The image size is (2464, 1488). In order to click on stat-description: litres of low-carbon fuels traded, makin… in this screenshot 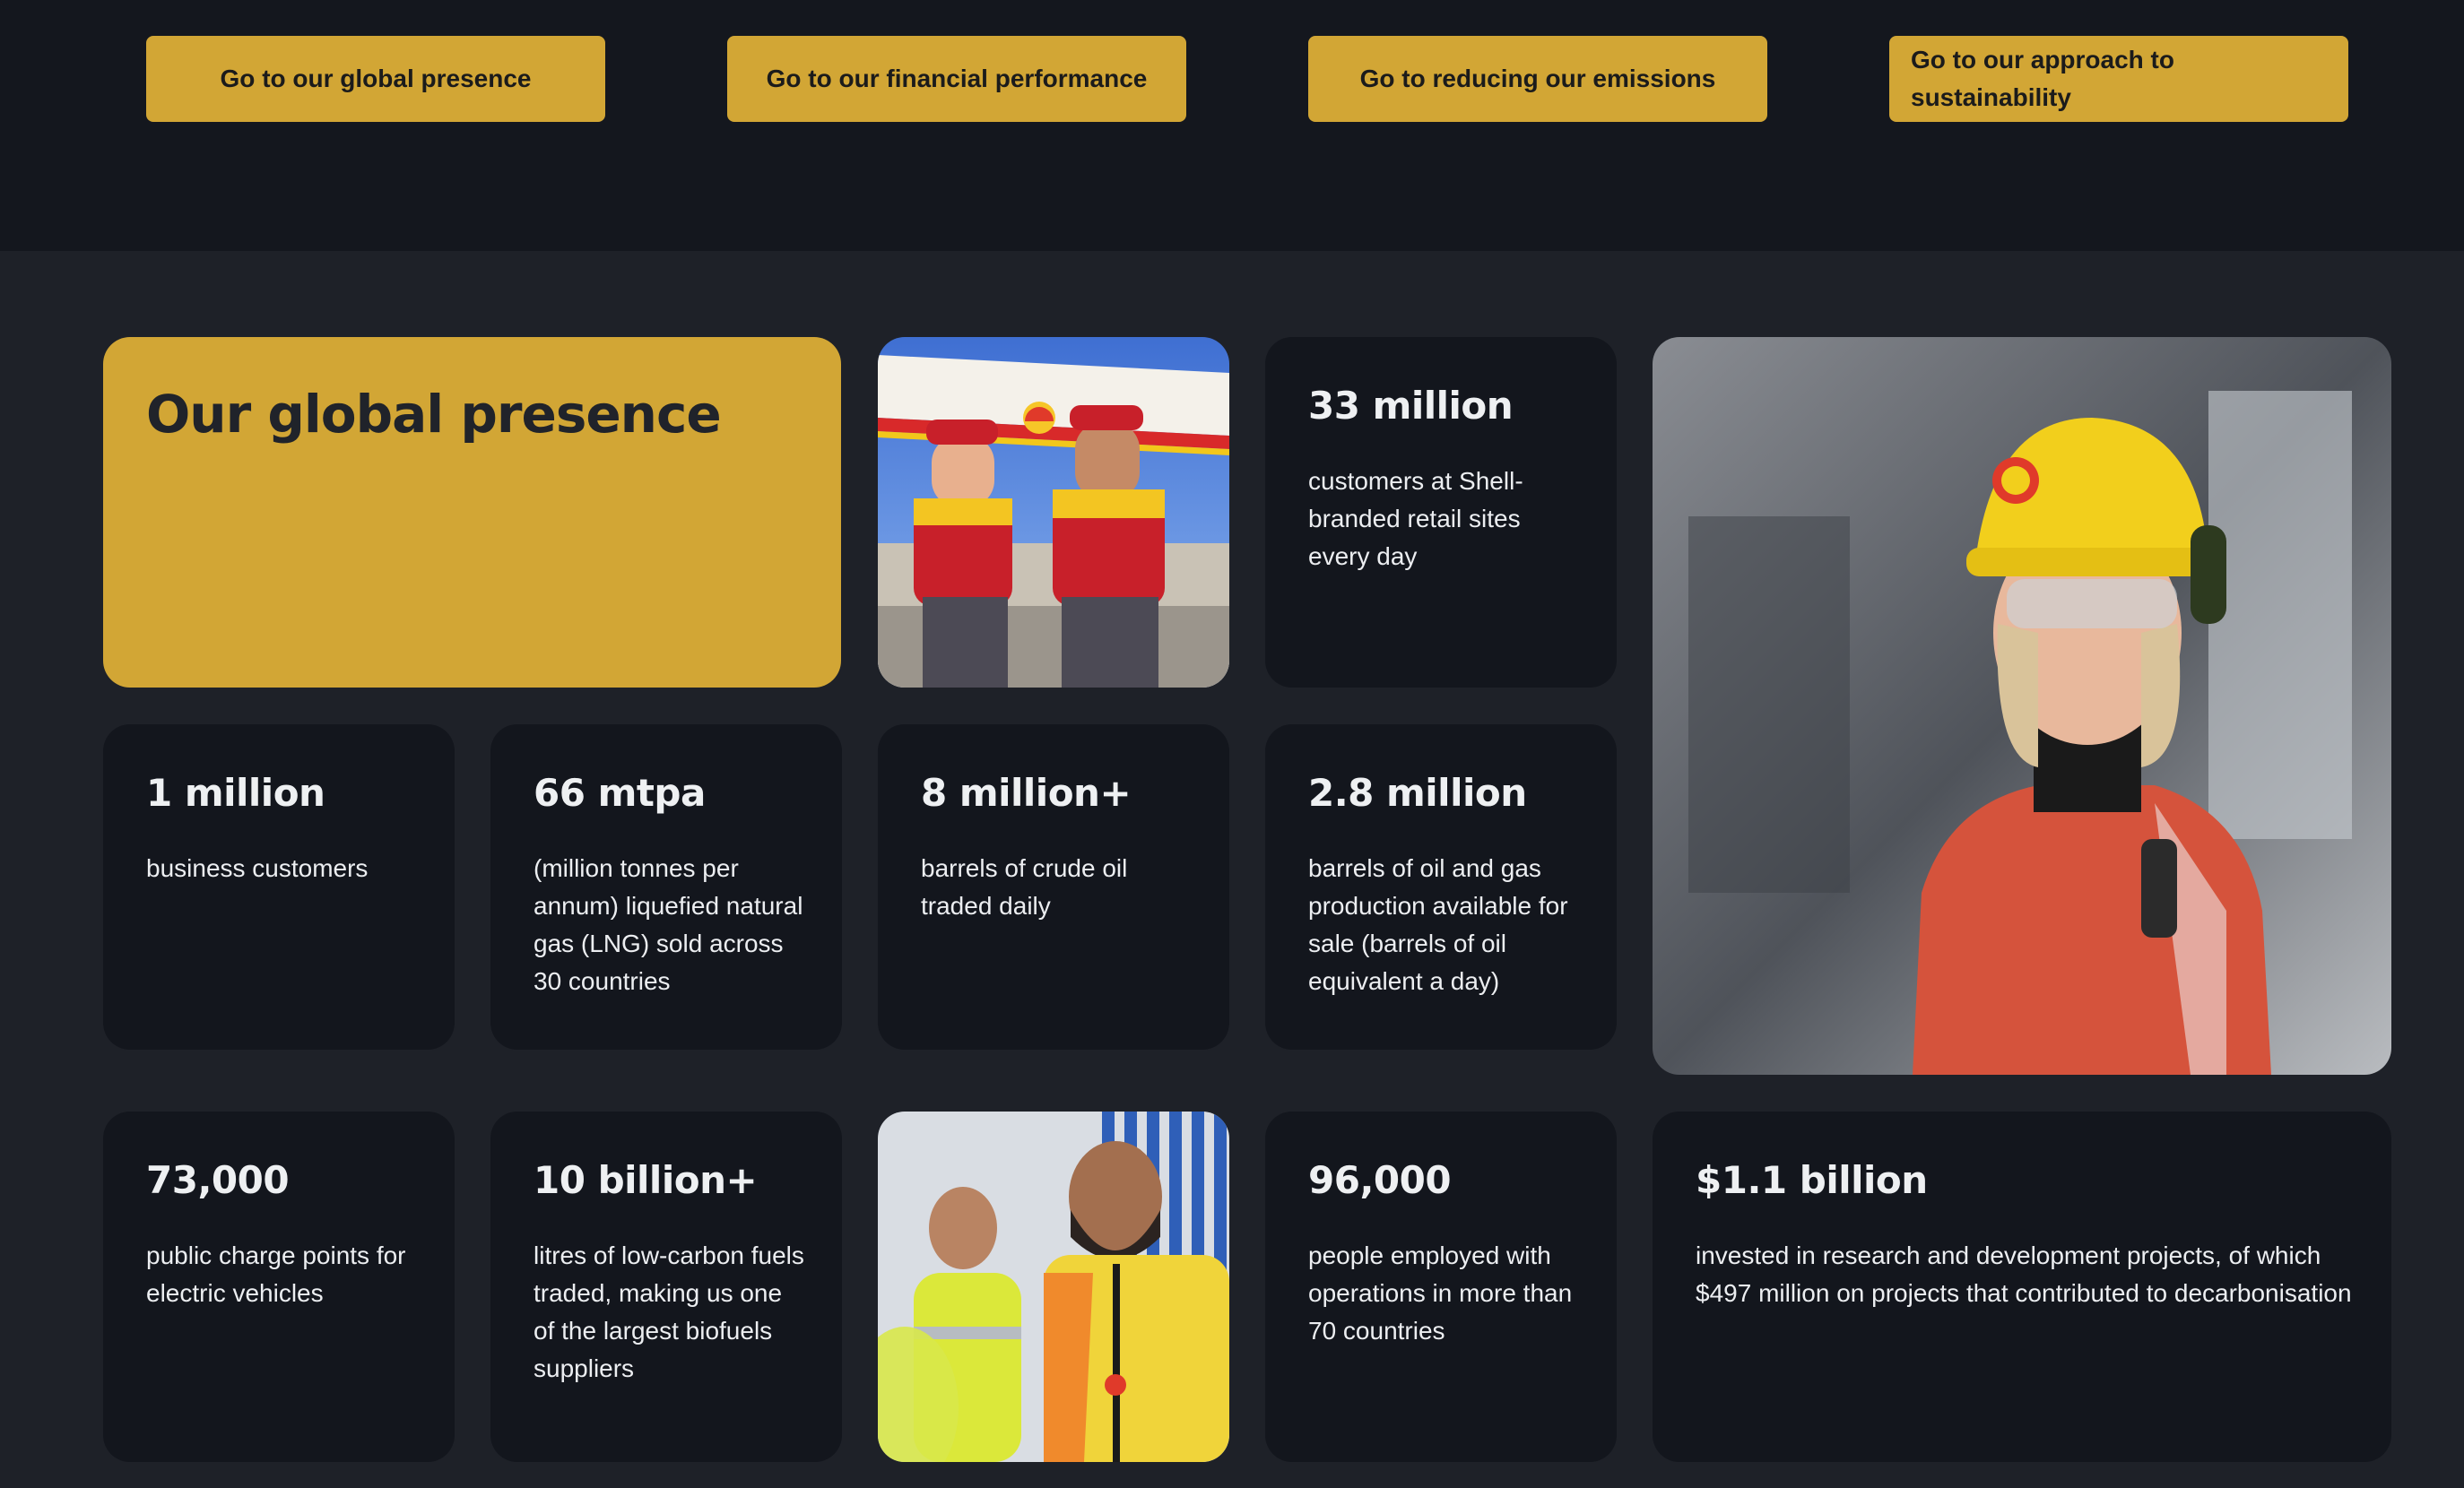, I will do `click(669, 1311)`.